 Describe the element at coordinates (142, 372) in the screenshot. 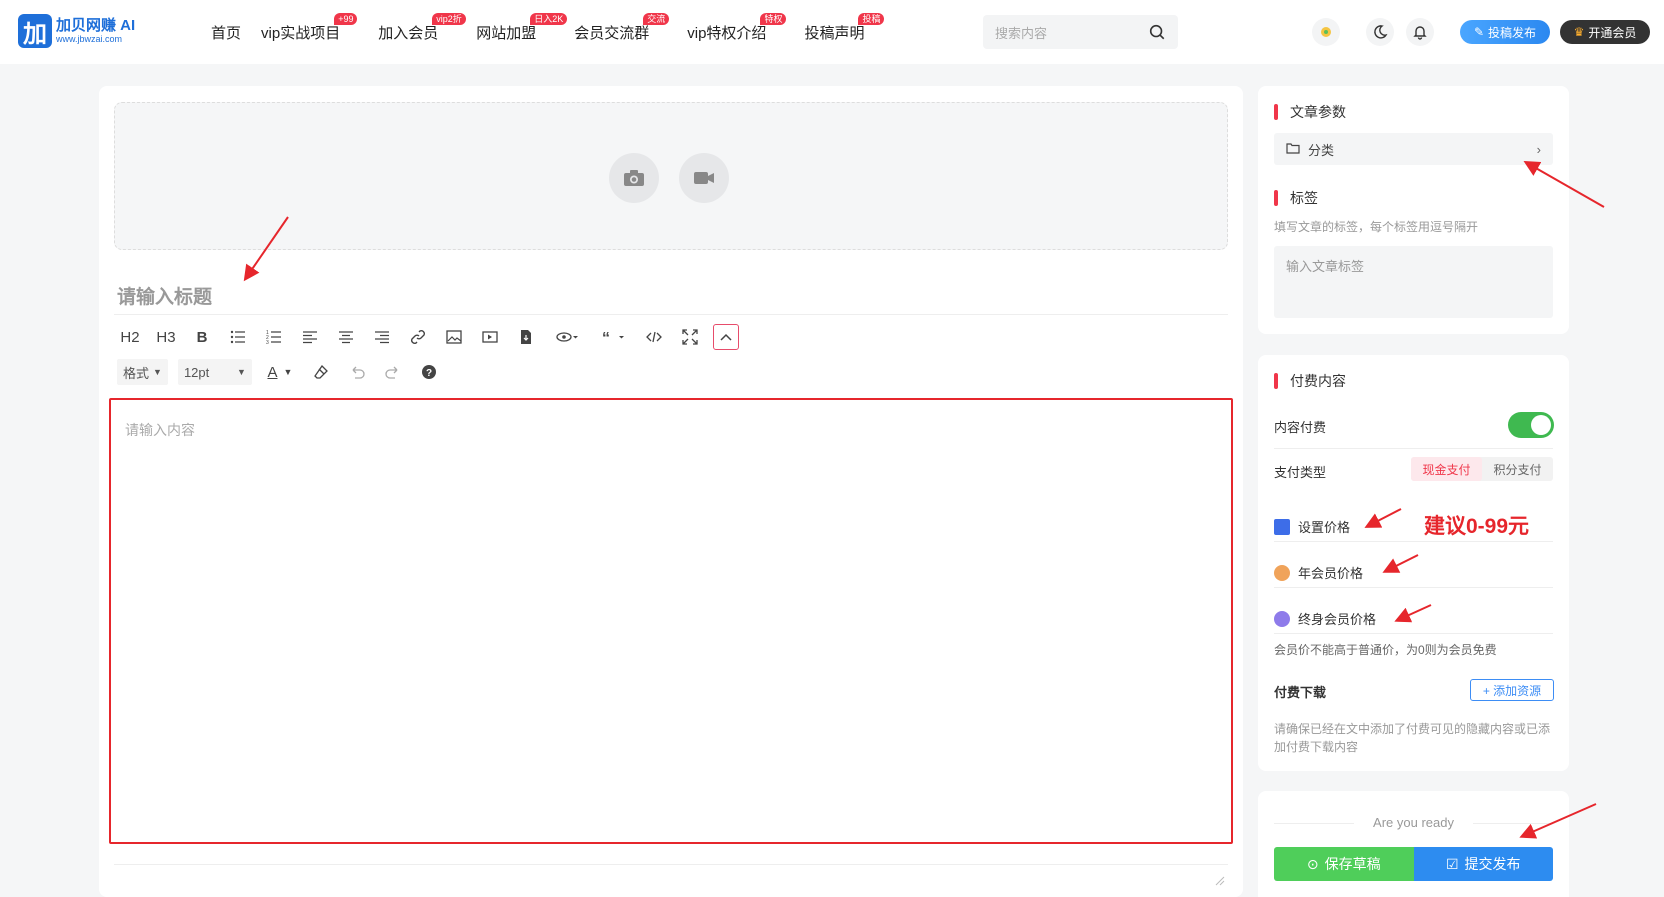

I see `format-select: 格式 ▼` at that location.